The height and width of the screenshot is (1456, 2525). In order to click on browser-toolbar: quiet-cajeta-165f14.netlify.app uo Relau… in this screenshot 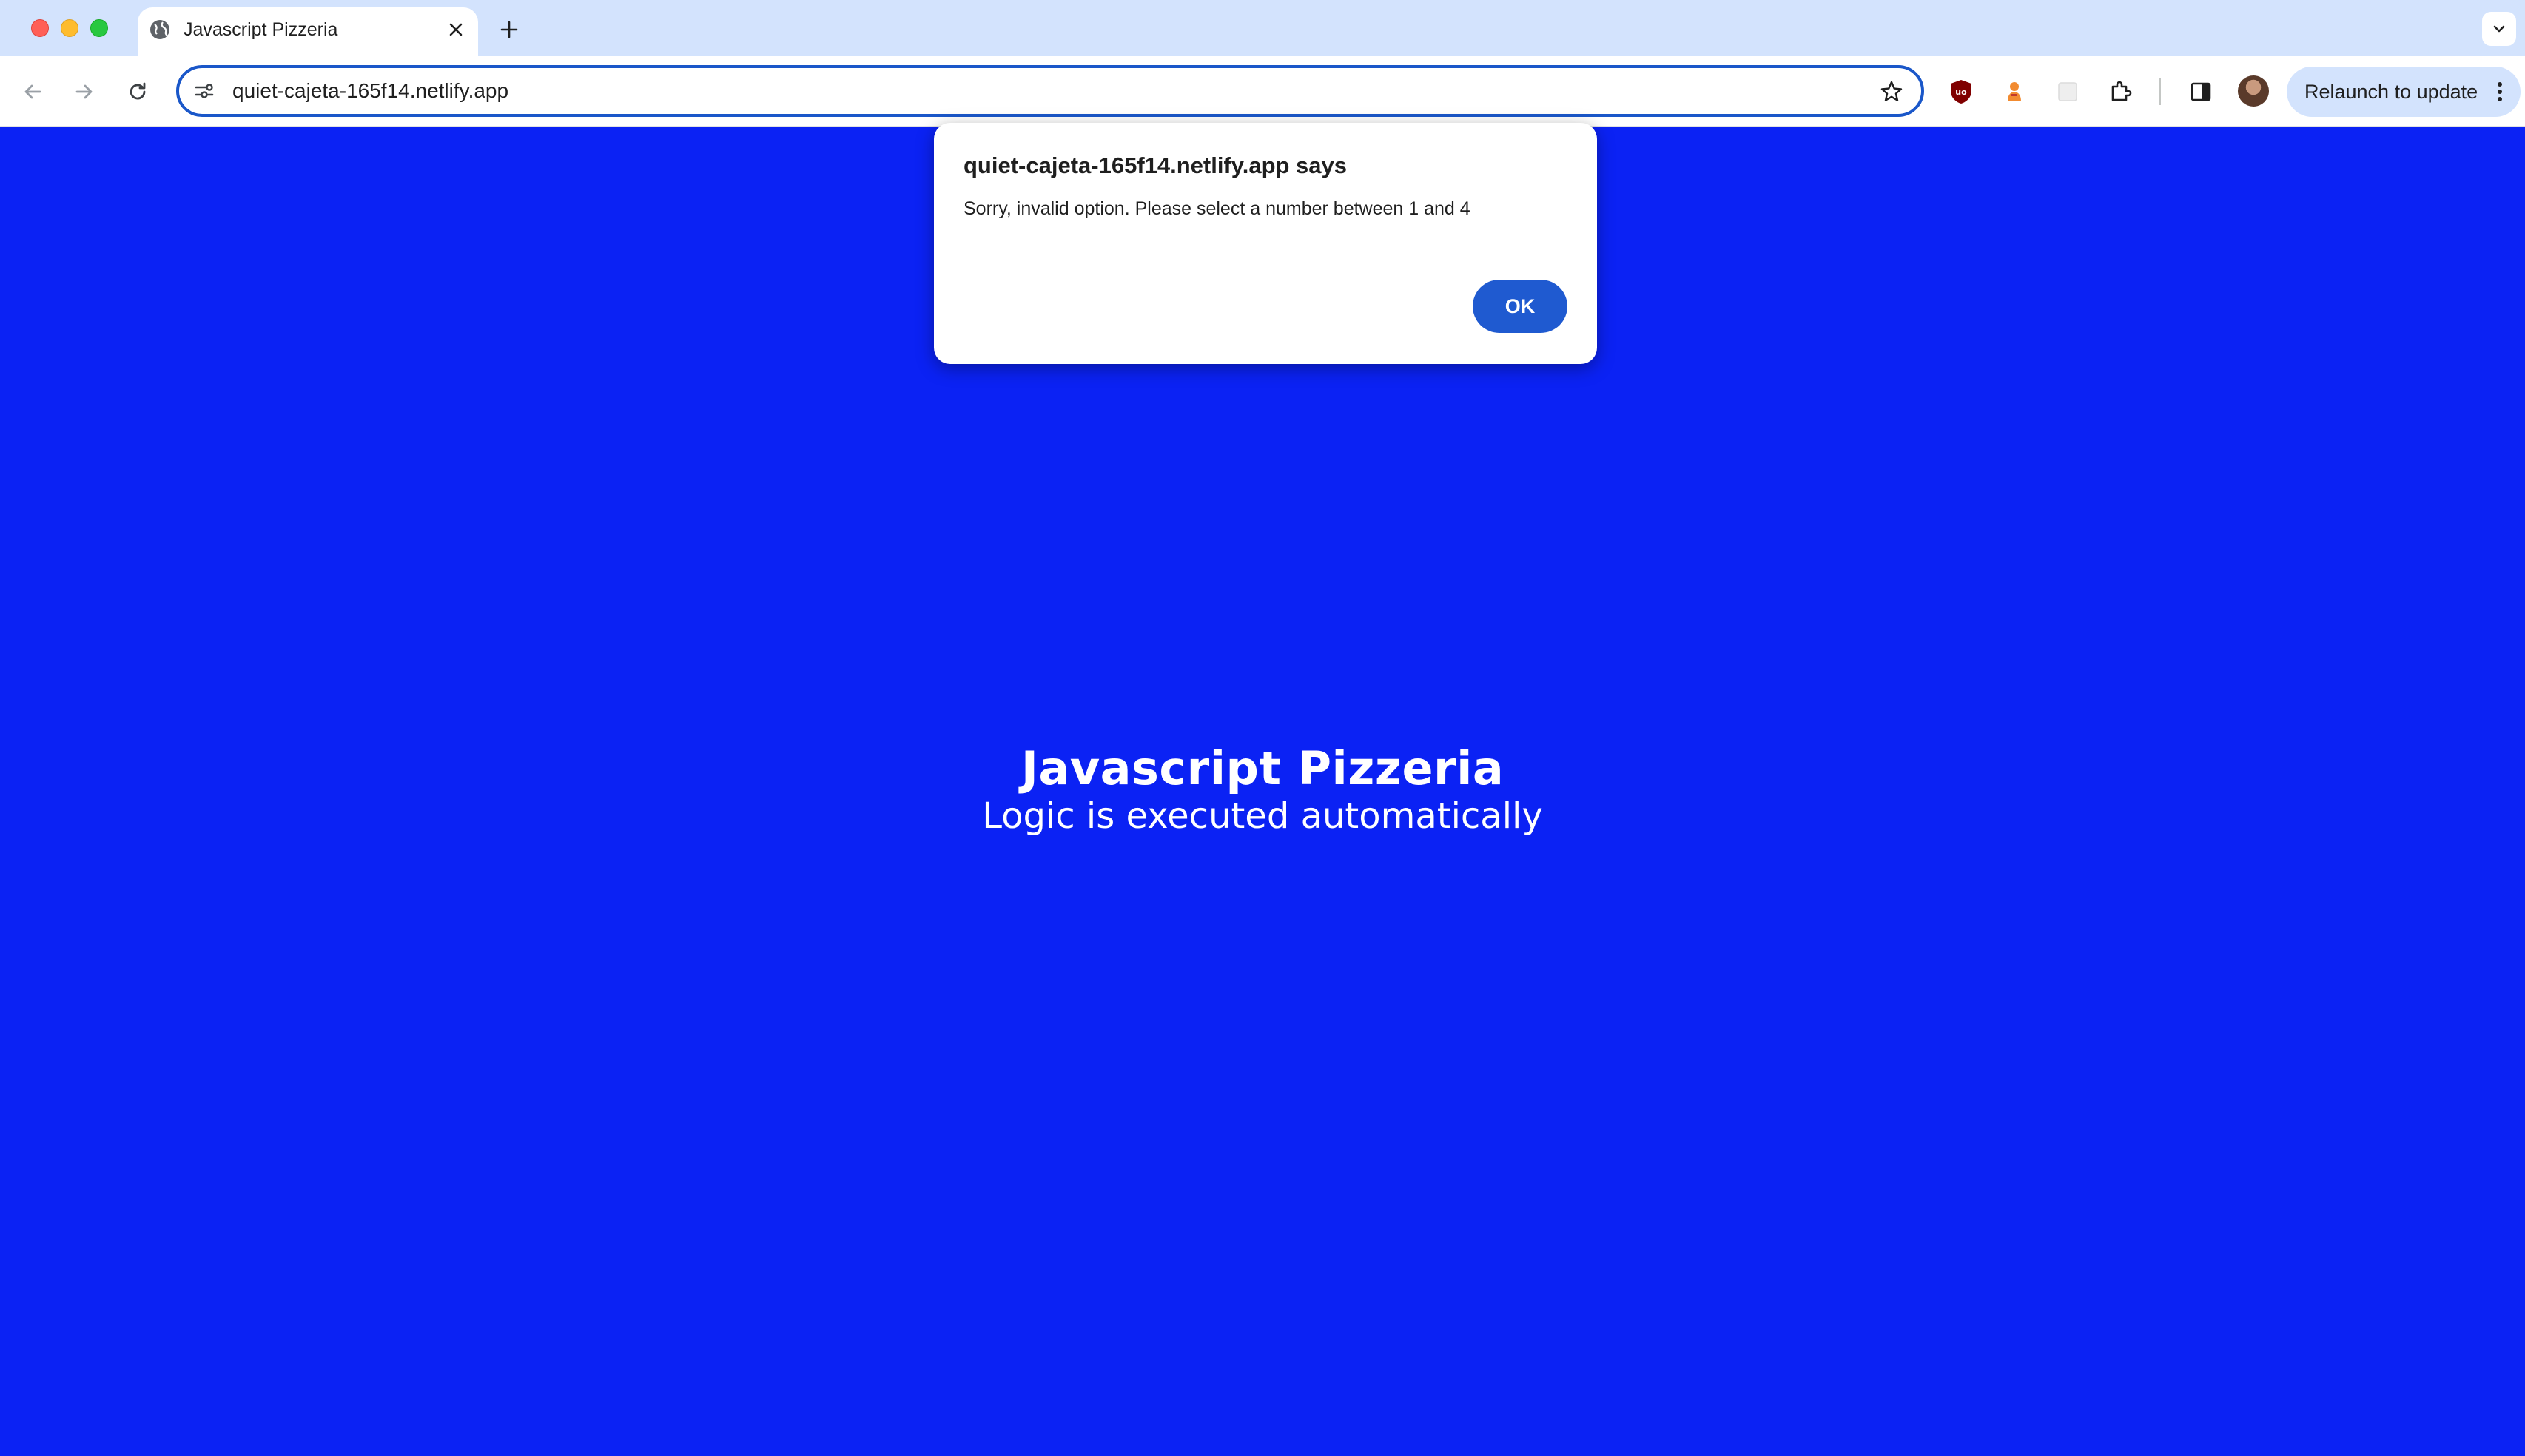, I will do `click(1262, 92)`.